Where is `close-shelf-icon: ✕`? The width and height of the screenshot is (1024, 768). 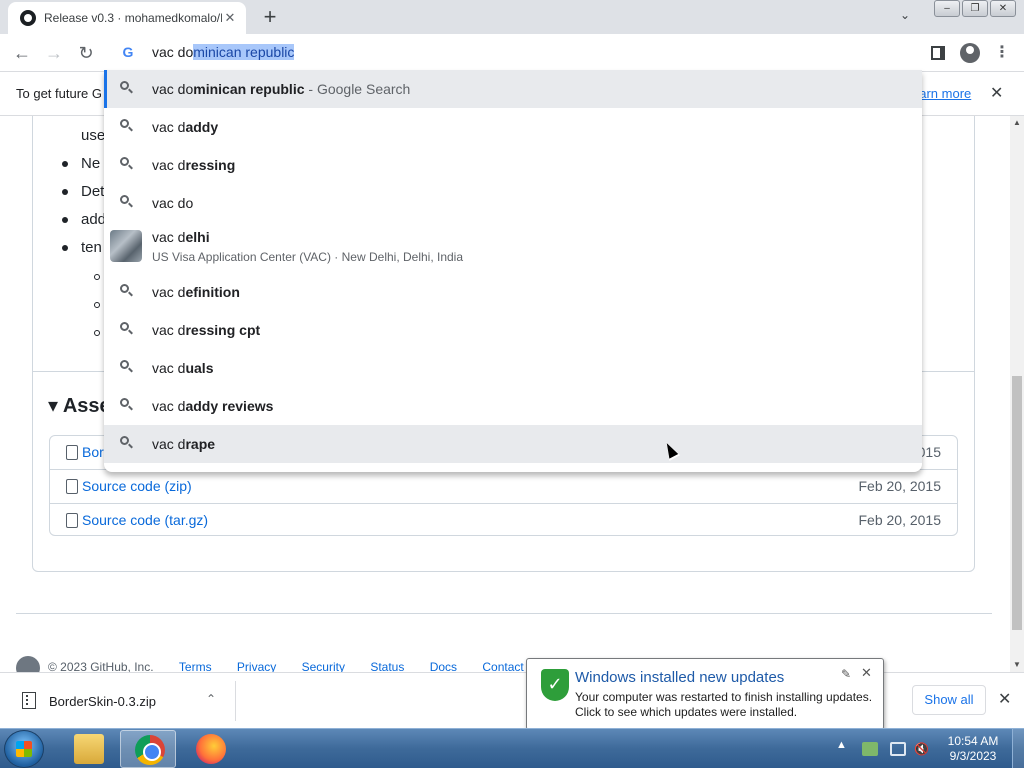
close-shelf-icon: ✕ is located at coordinates (1004, 699).